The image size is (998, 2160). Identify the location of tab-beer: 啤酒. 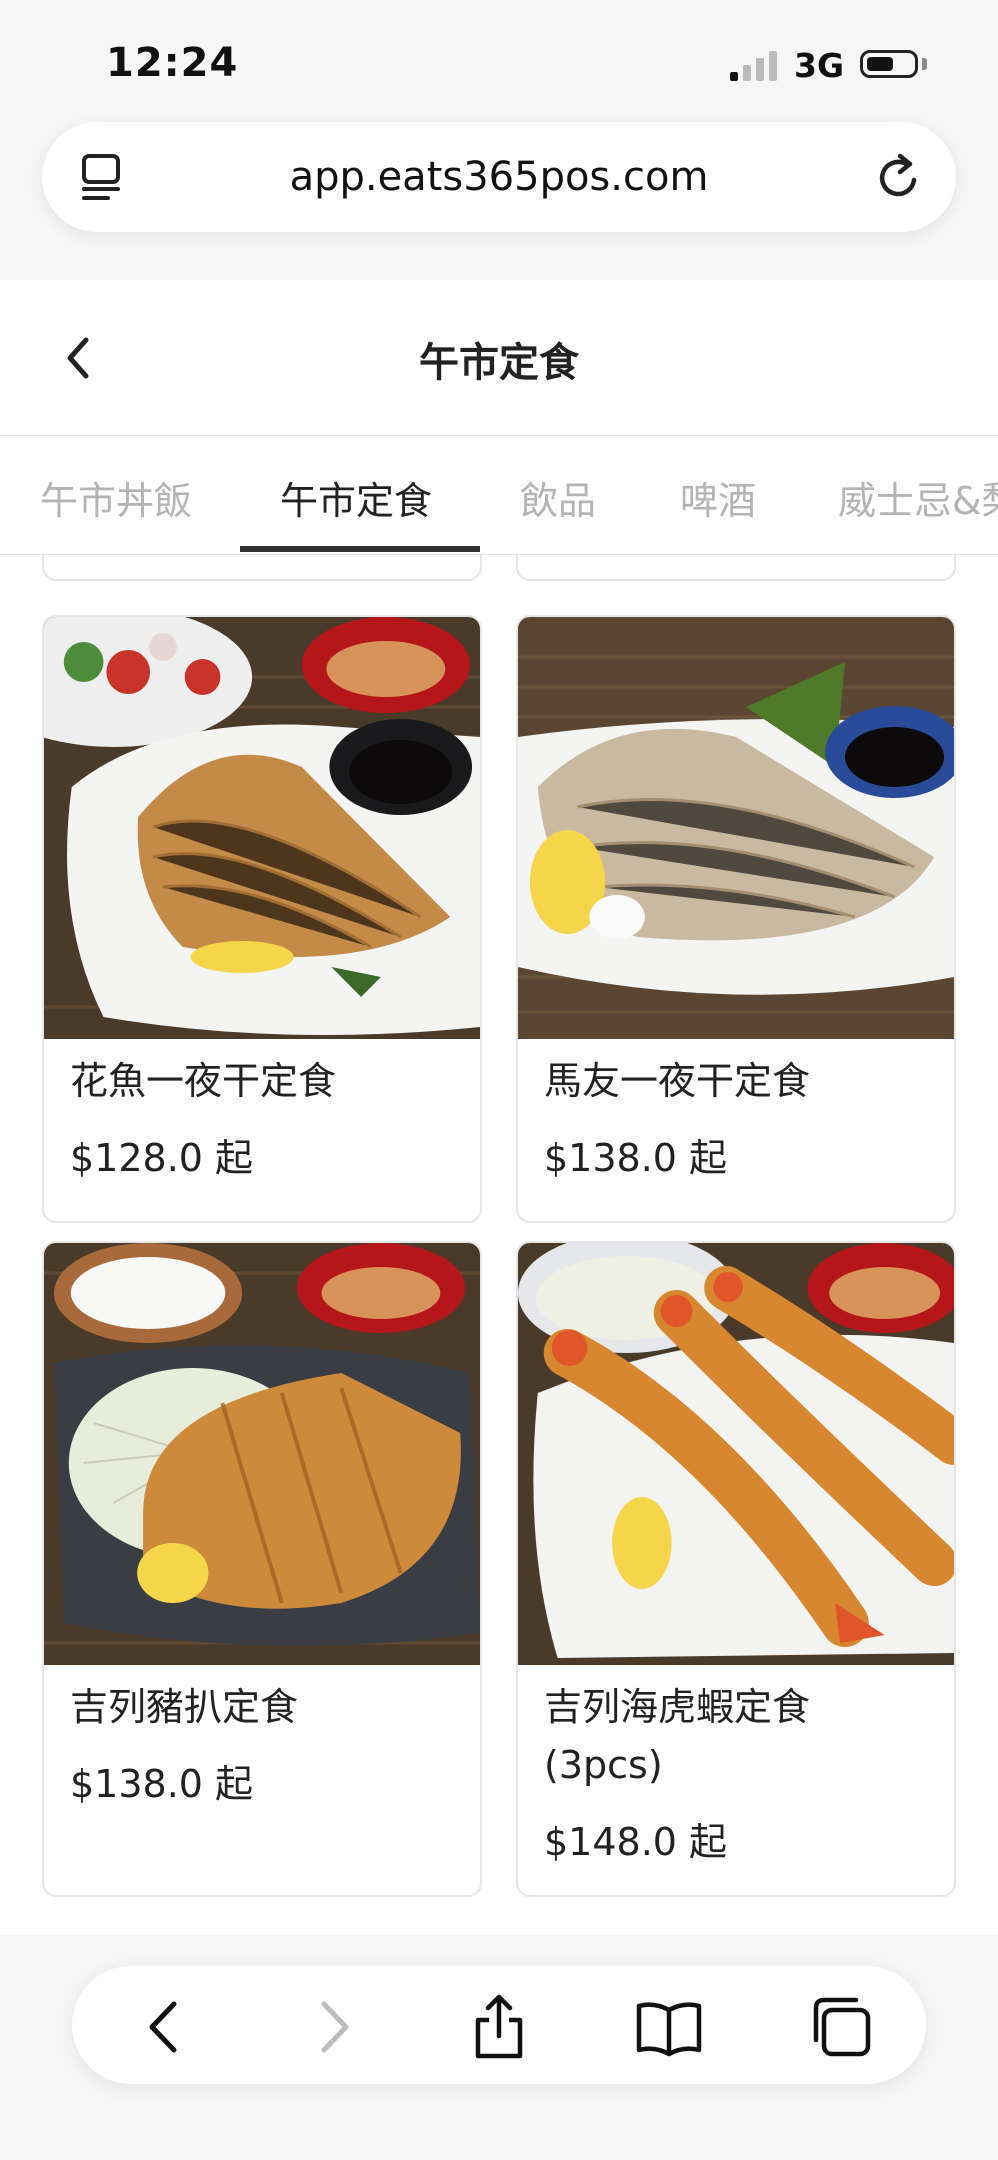
(718, 497).